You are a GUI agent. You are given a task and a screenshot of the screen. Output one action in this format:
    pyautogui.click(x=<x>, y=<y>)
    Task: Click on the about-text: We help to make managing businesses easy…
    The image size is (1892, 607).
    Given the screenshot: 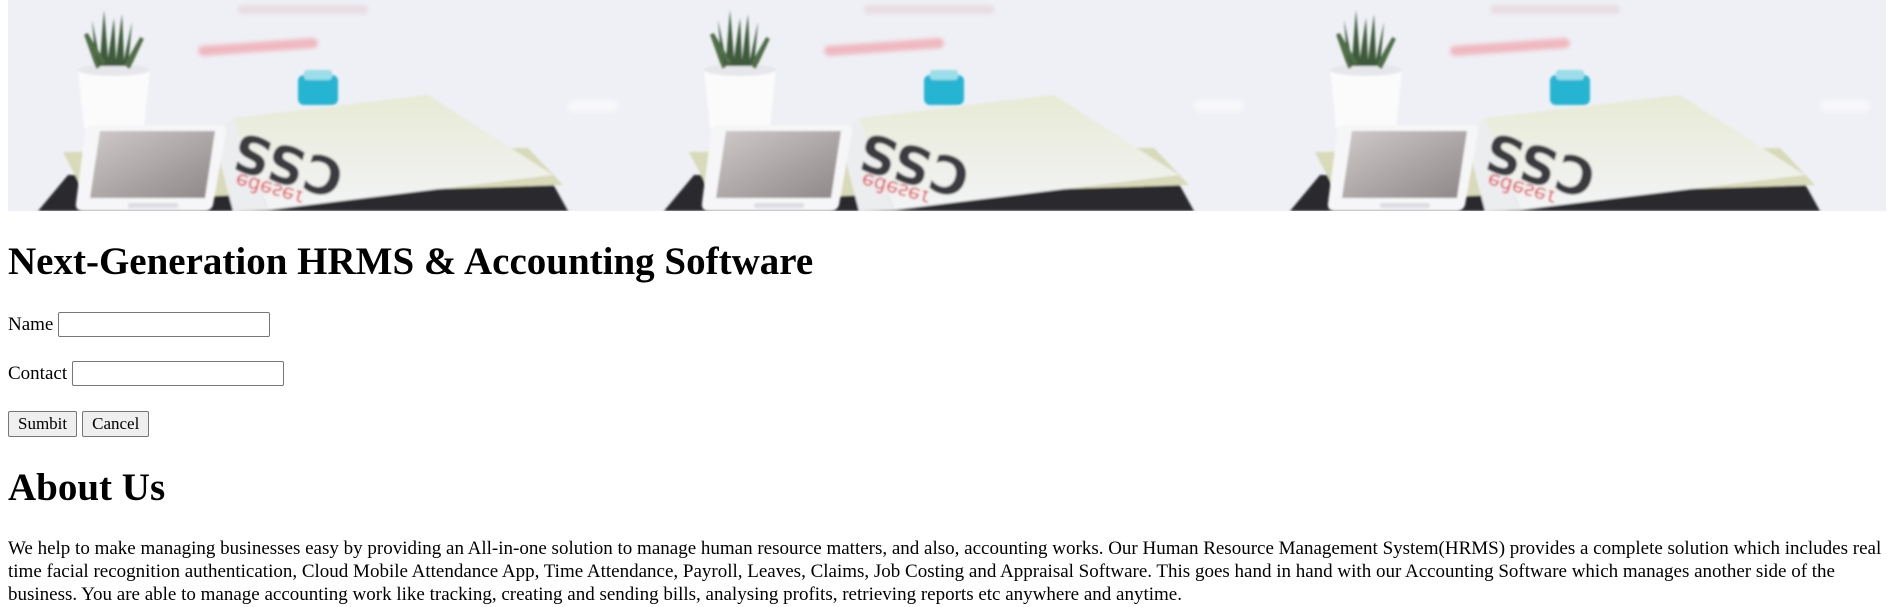 What is the action you would take?
    pyautogui.click(x=945, y=571)
    